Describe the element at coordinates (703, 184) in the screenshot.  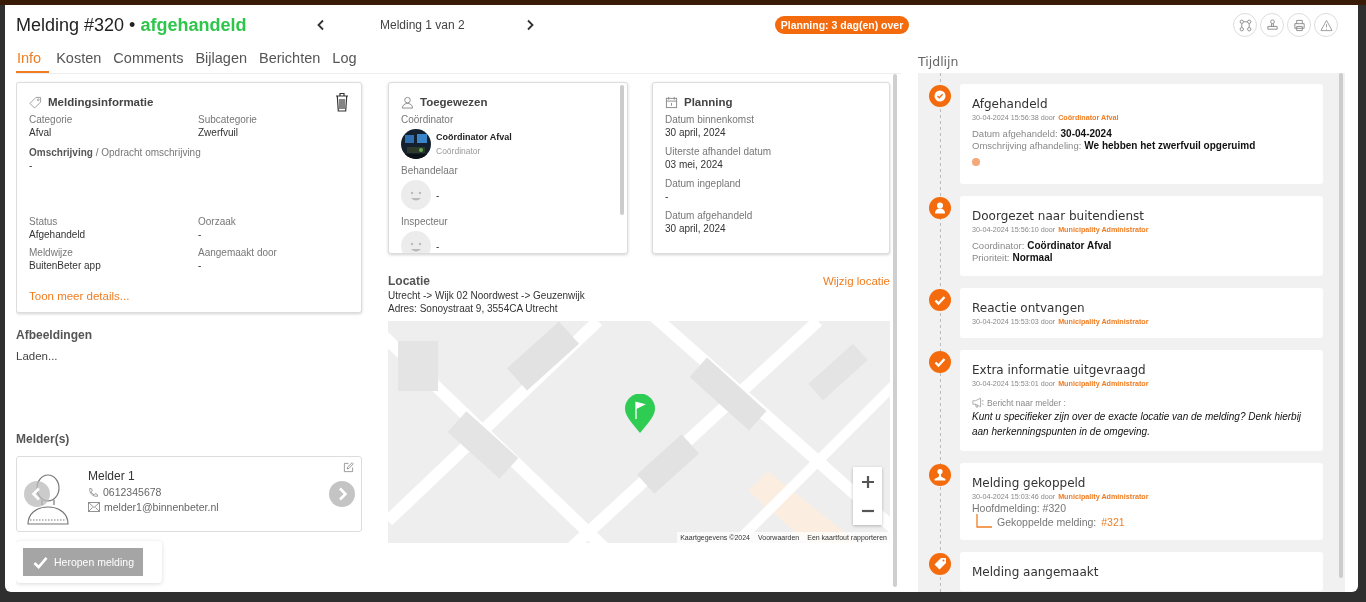
I see `field-label: Datum ingepland` at that location.